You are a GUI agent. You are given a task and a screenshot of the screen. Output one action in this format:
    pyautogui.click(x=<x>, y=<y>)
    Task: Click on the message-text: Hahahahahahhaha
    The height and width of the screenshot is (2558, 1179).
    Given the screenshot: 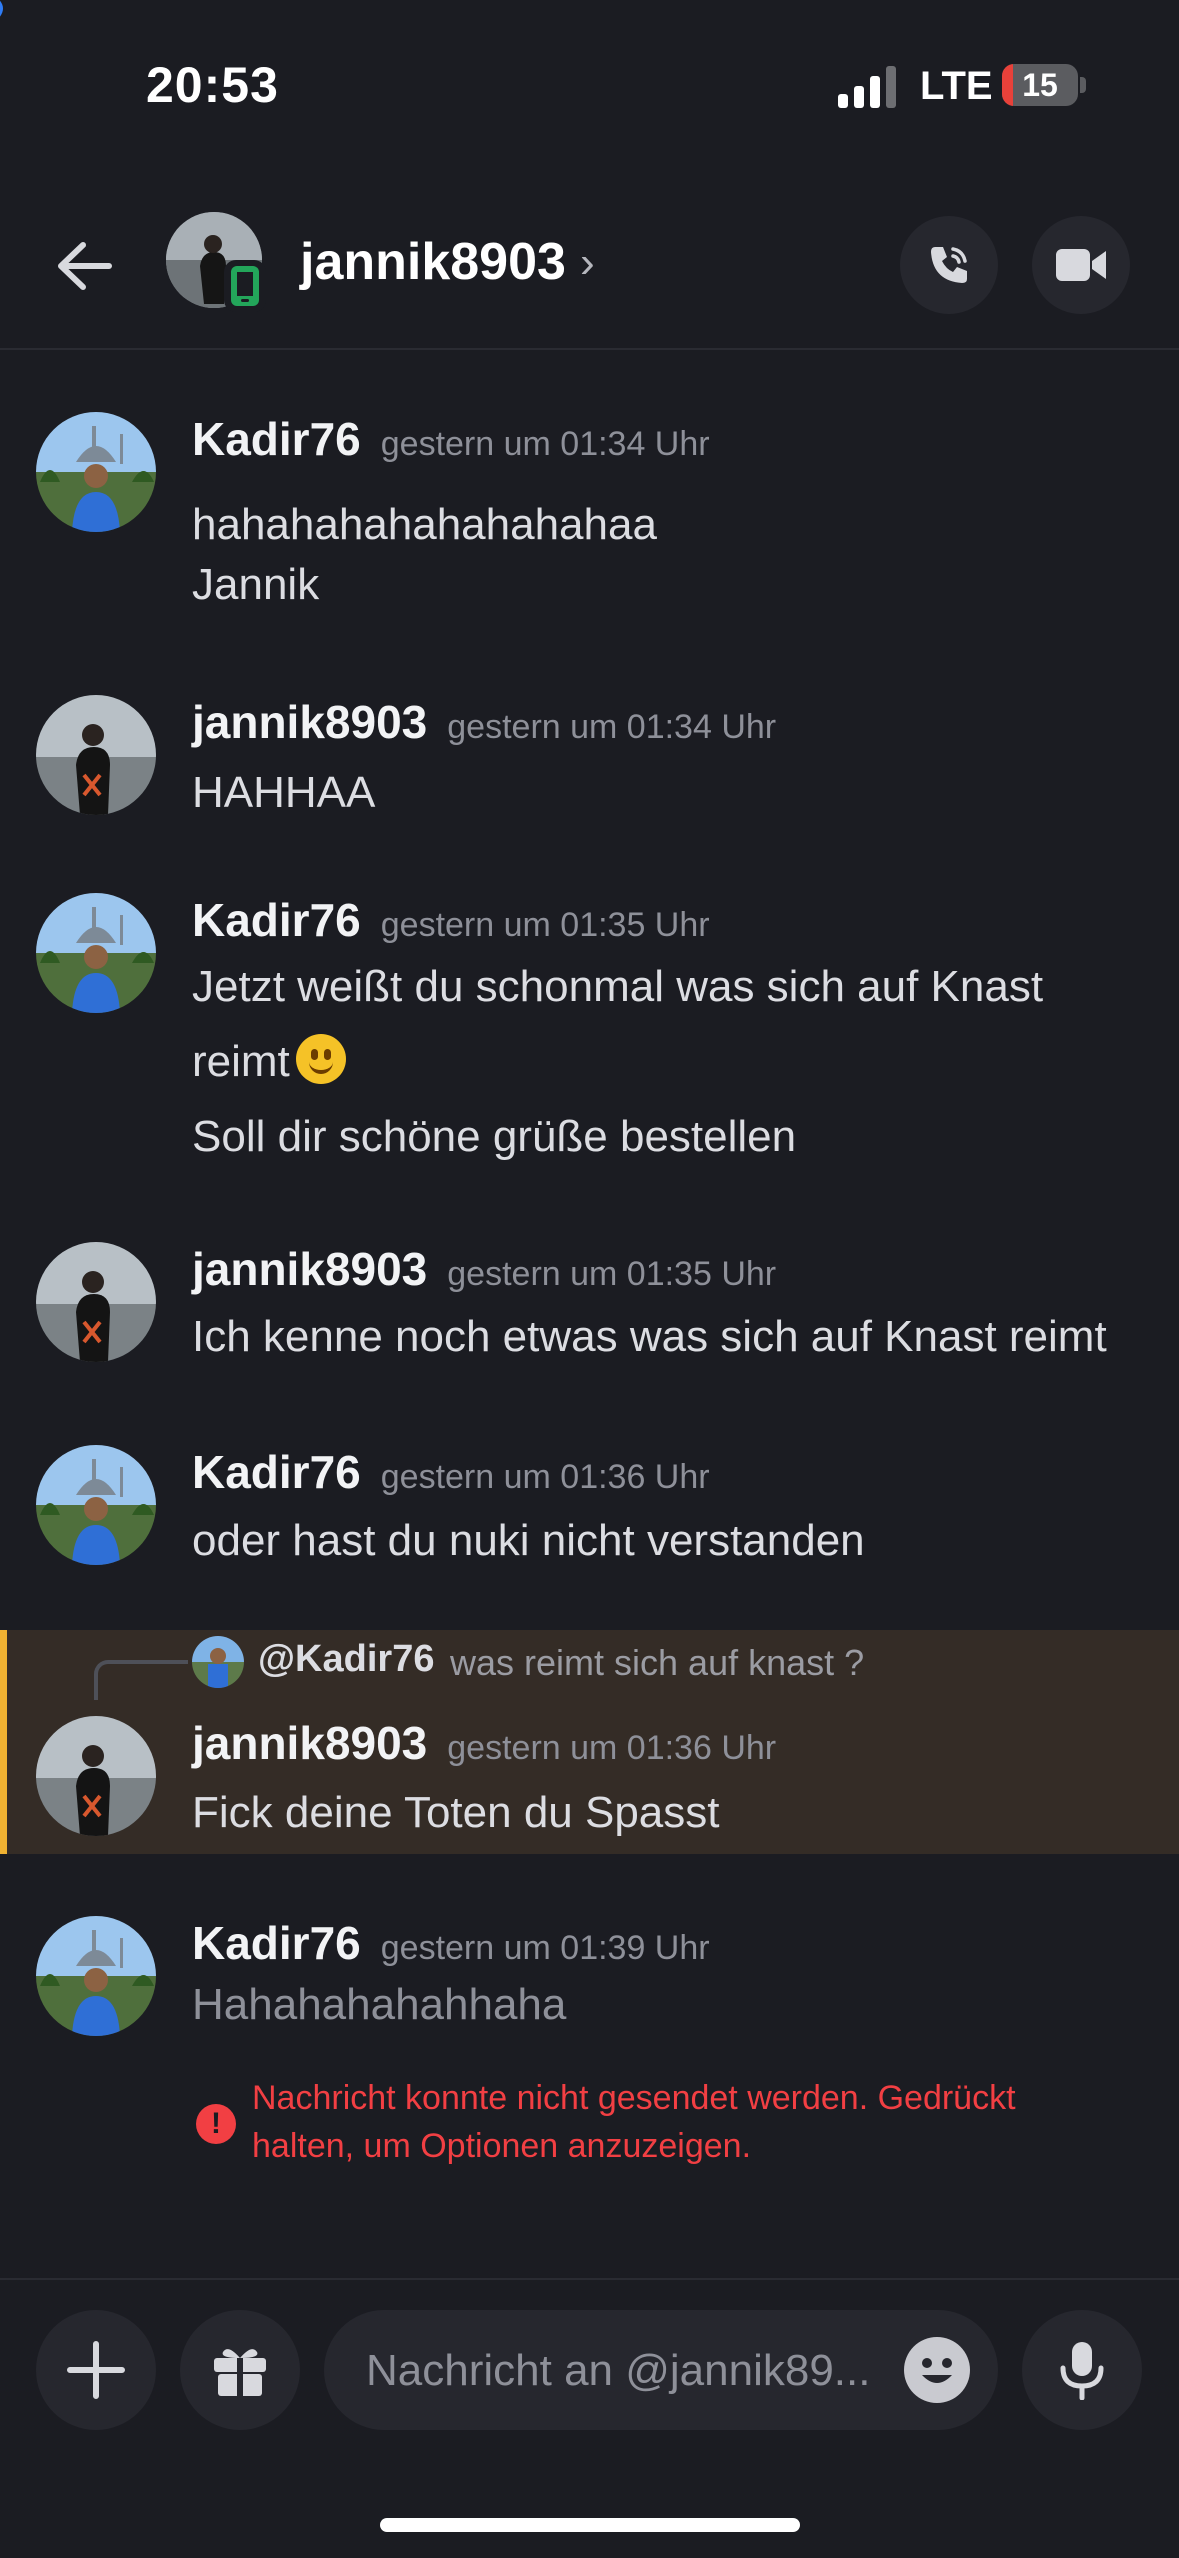 What is the action you would take?
    pyautogui.click(x=379, y=2005)
    